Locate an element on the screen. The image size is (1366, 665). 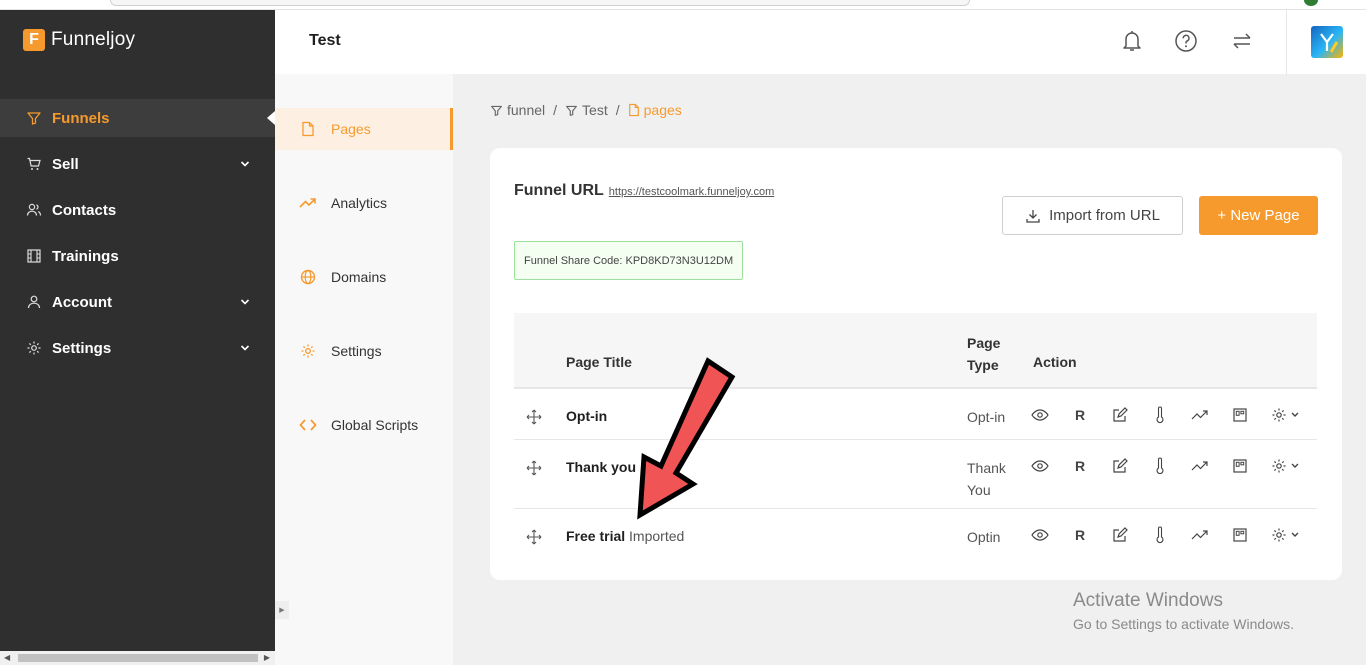
collapse-toggle-icon: ▶ is located at coordinates (282, 610).